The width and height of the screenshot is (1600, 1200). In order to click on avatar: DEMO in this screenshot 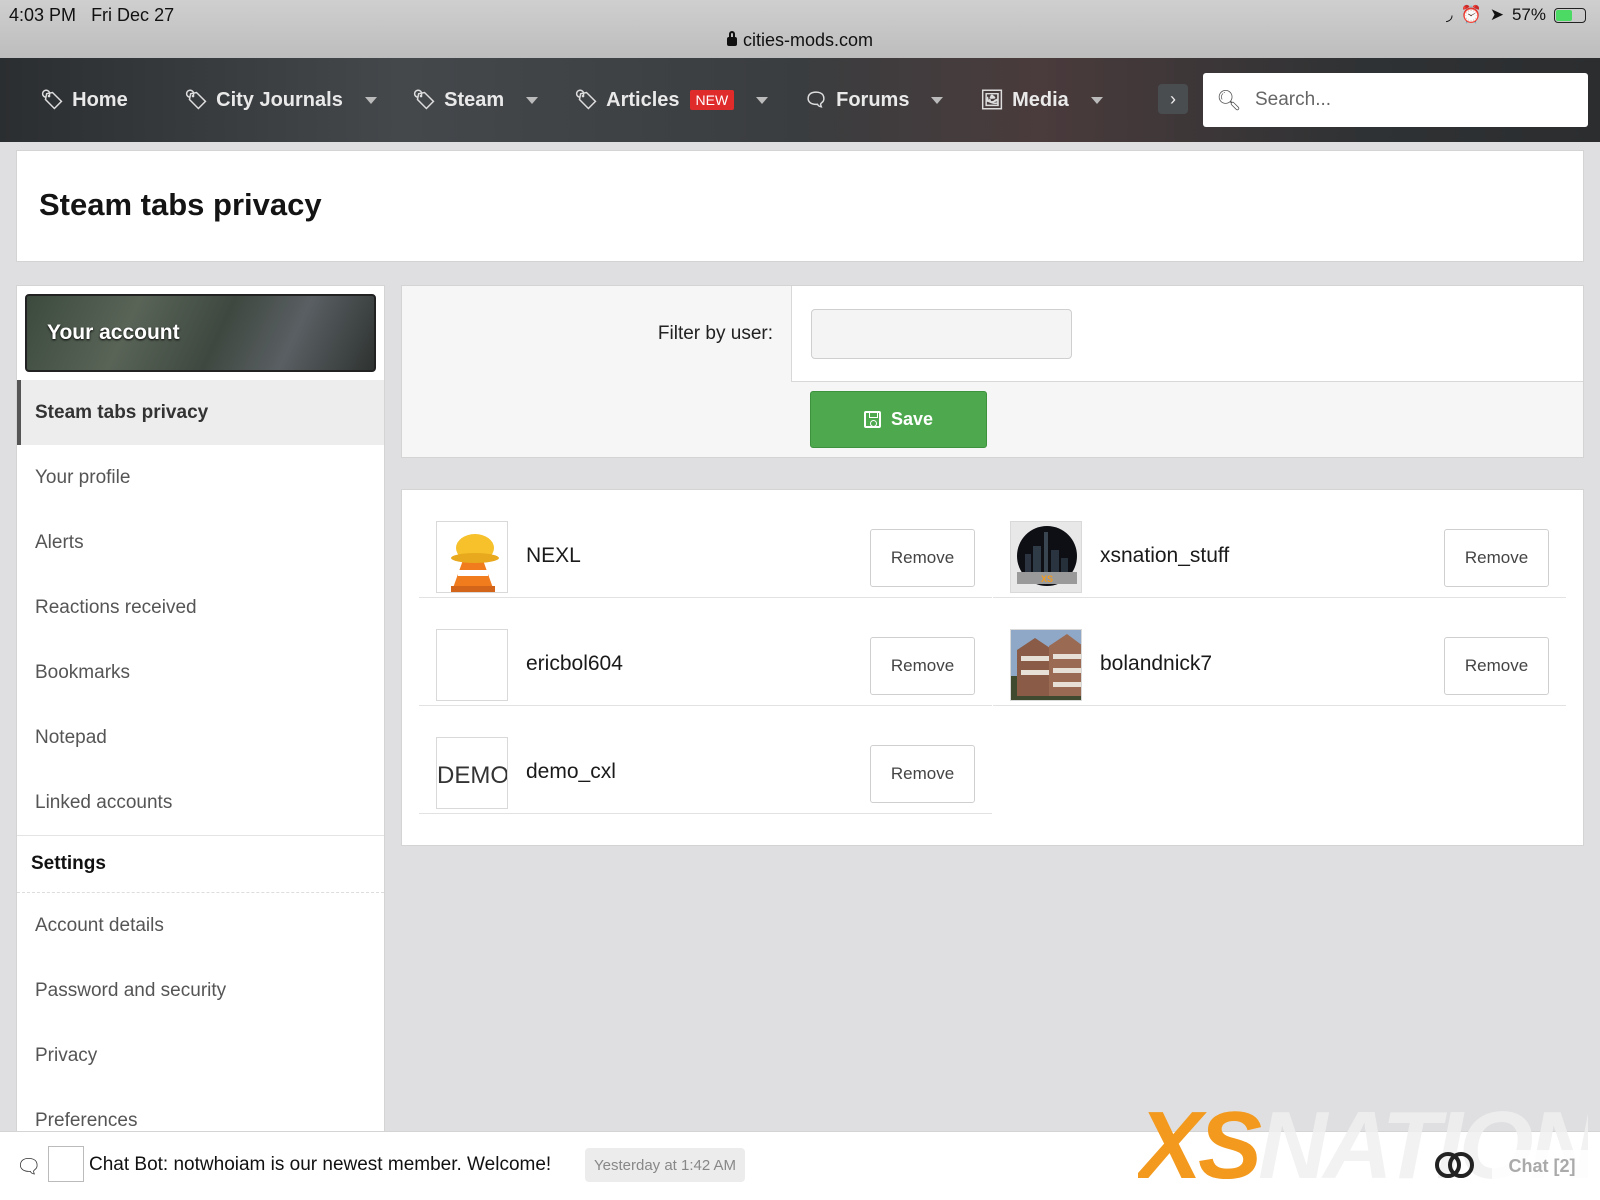, I will do `click(472, 773)`.